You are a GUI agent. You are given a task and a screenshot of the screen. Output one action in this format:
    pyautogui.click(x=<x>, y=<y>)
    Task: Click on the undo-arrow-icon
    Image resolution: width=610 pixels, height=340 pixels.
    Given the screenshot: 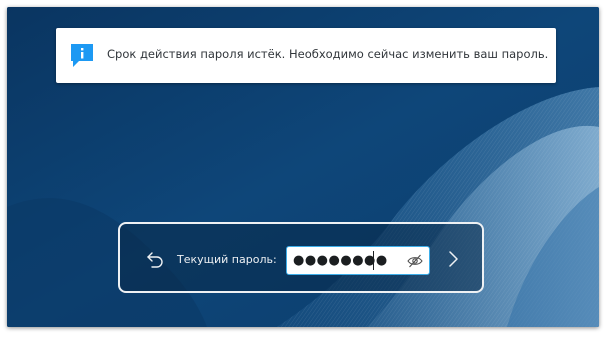 What is the action you would take?
    pyautogui.click(x=155, y=259)
    